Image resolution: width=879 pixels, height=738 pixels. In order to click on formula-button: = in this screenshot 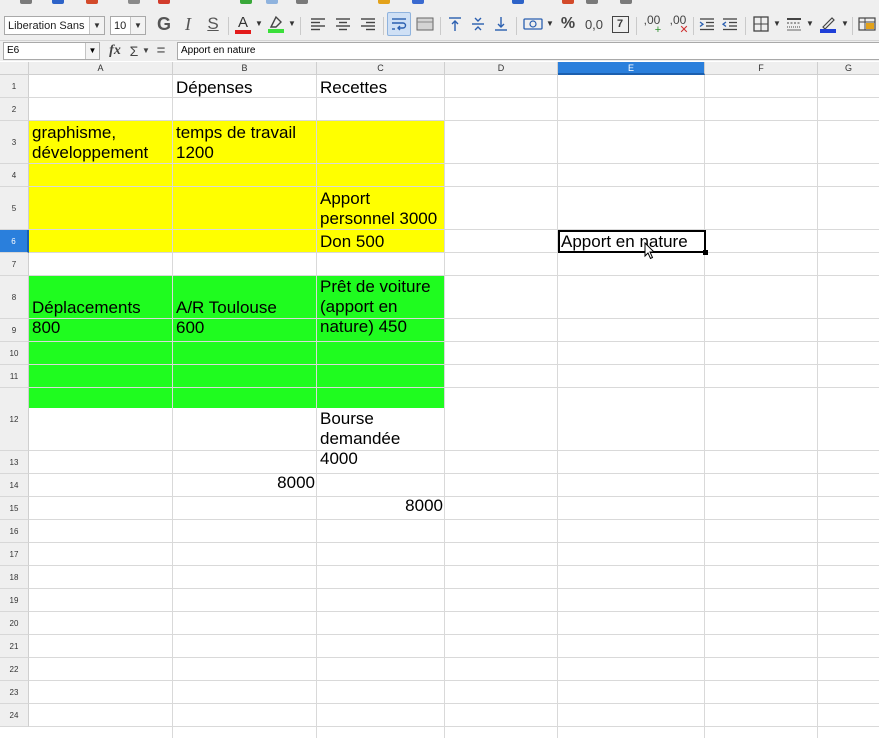, I will do `click(161, 51)`.